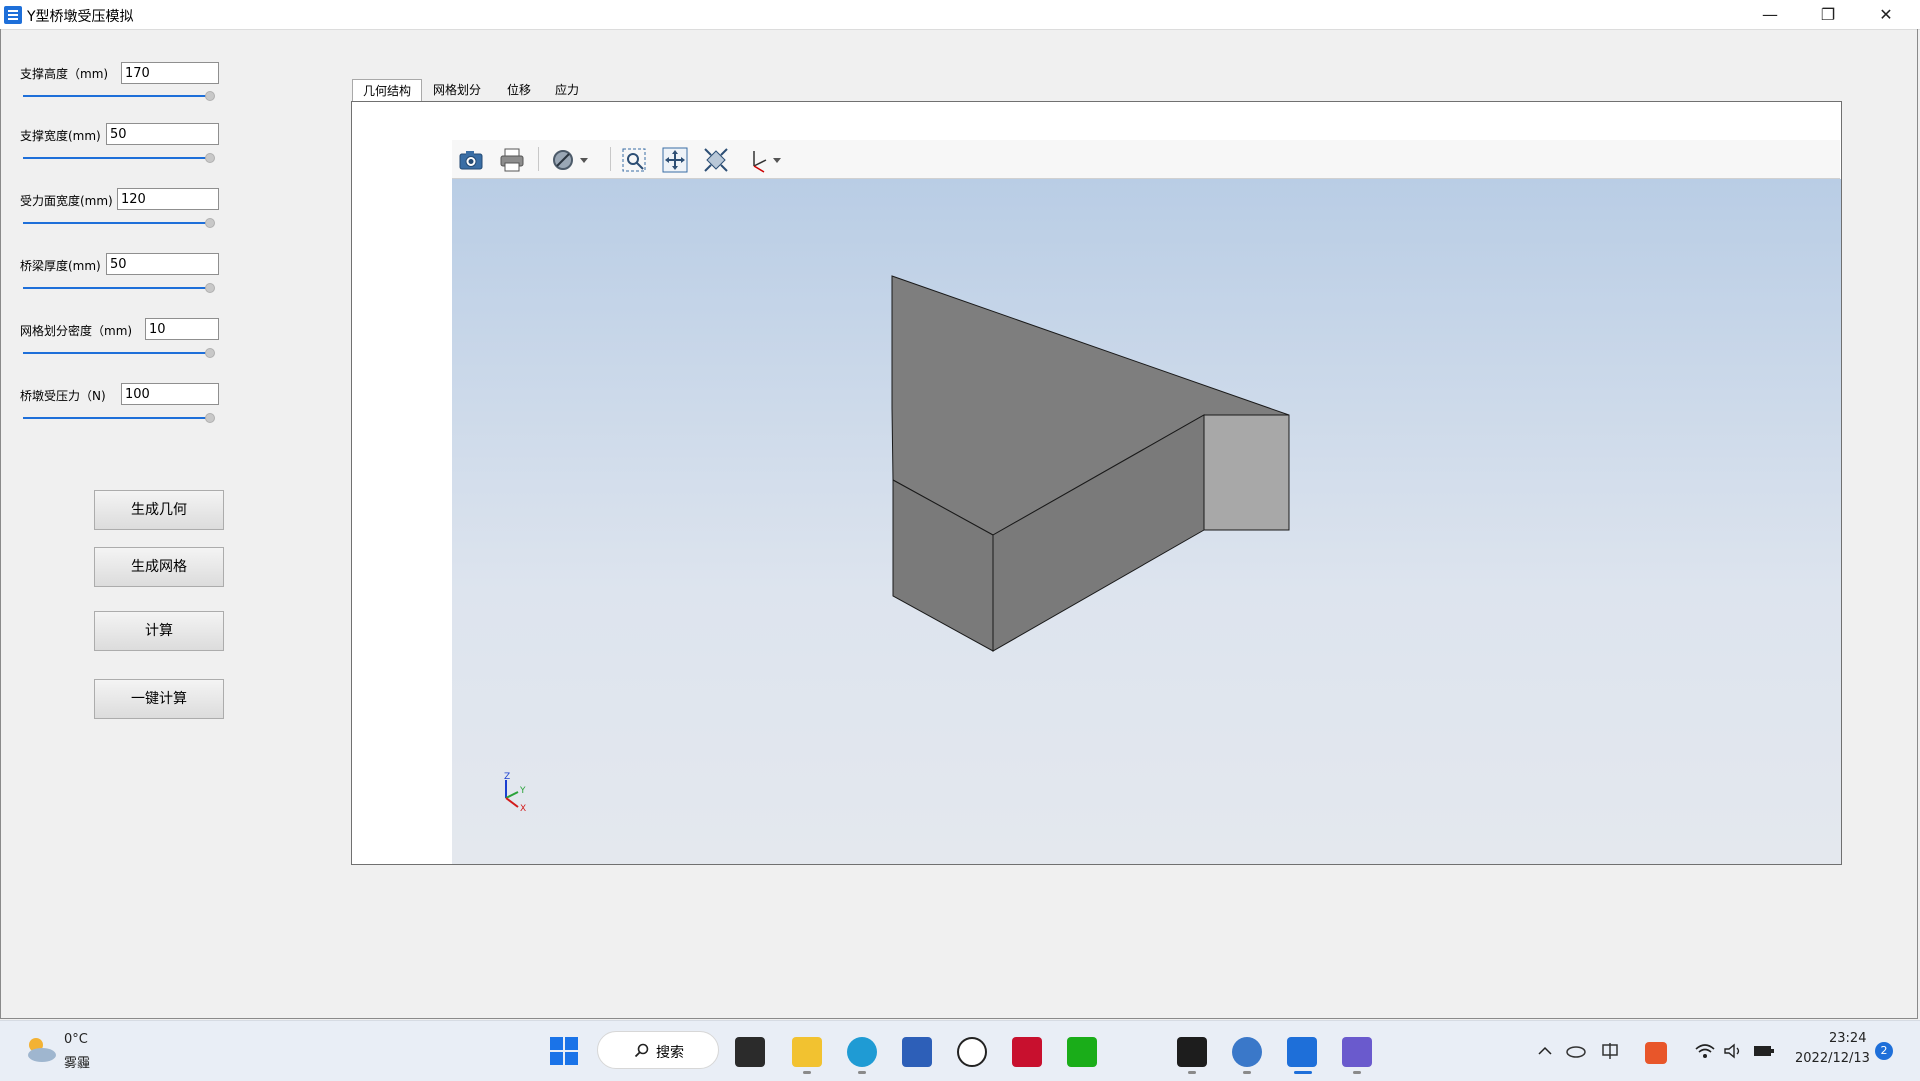 Image resolution: width=1920 pixels, height=1081 pixels. I want to click on tab-geometry: 几何结构, so click(387, 91).